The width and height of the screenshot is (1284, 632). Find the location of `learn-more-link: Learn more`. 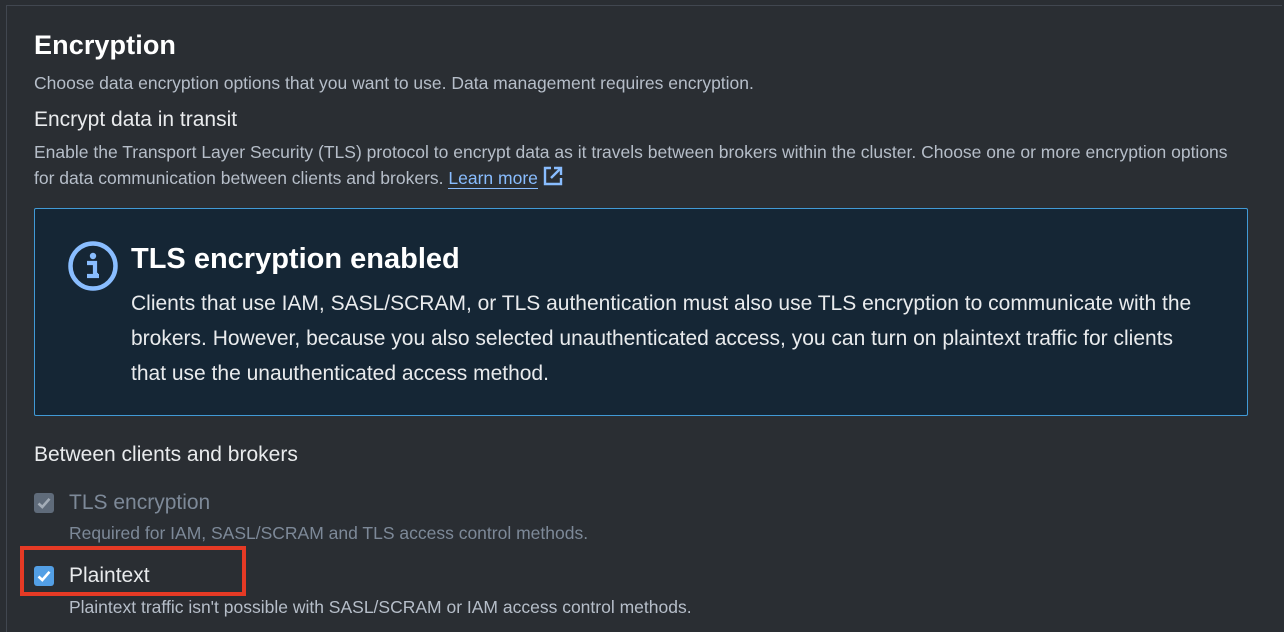

learn-more-link: Learn more is located at coordinates (493, 178).